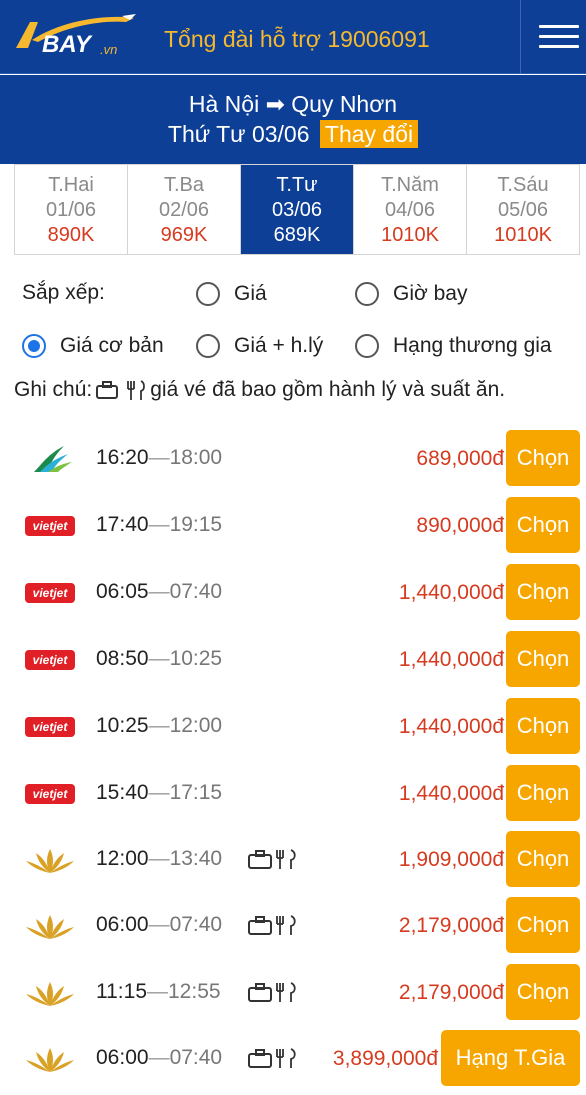 This screenshot has height=1095, width=586. I want to click on day-tab: T.Năm 04/06 1010K, so click(410, 209).